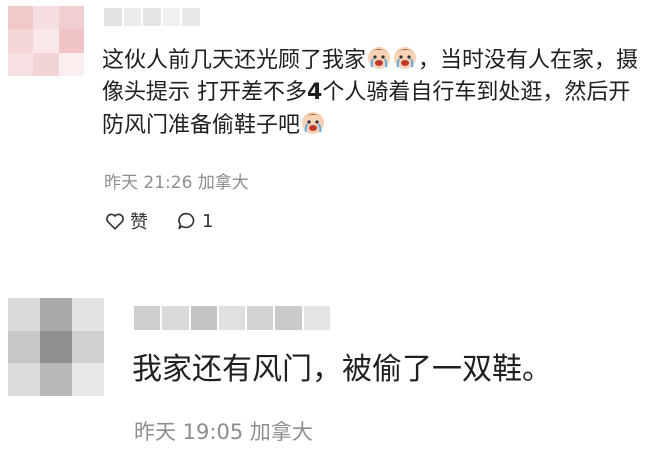 The width and height of the screenshot is (650, 451). Describe the element at coordinates (126, 221) in the screenshot. I see `like-button: 赞` at that location.